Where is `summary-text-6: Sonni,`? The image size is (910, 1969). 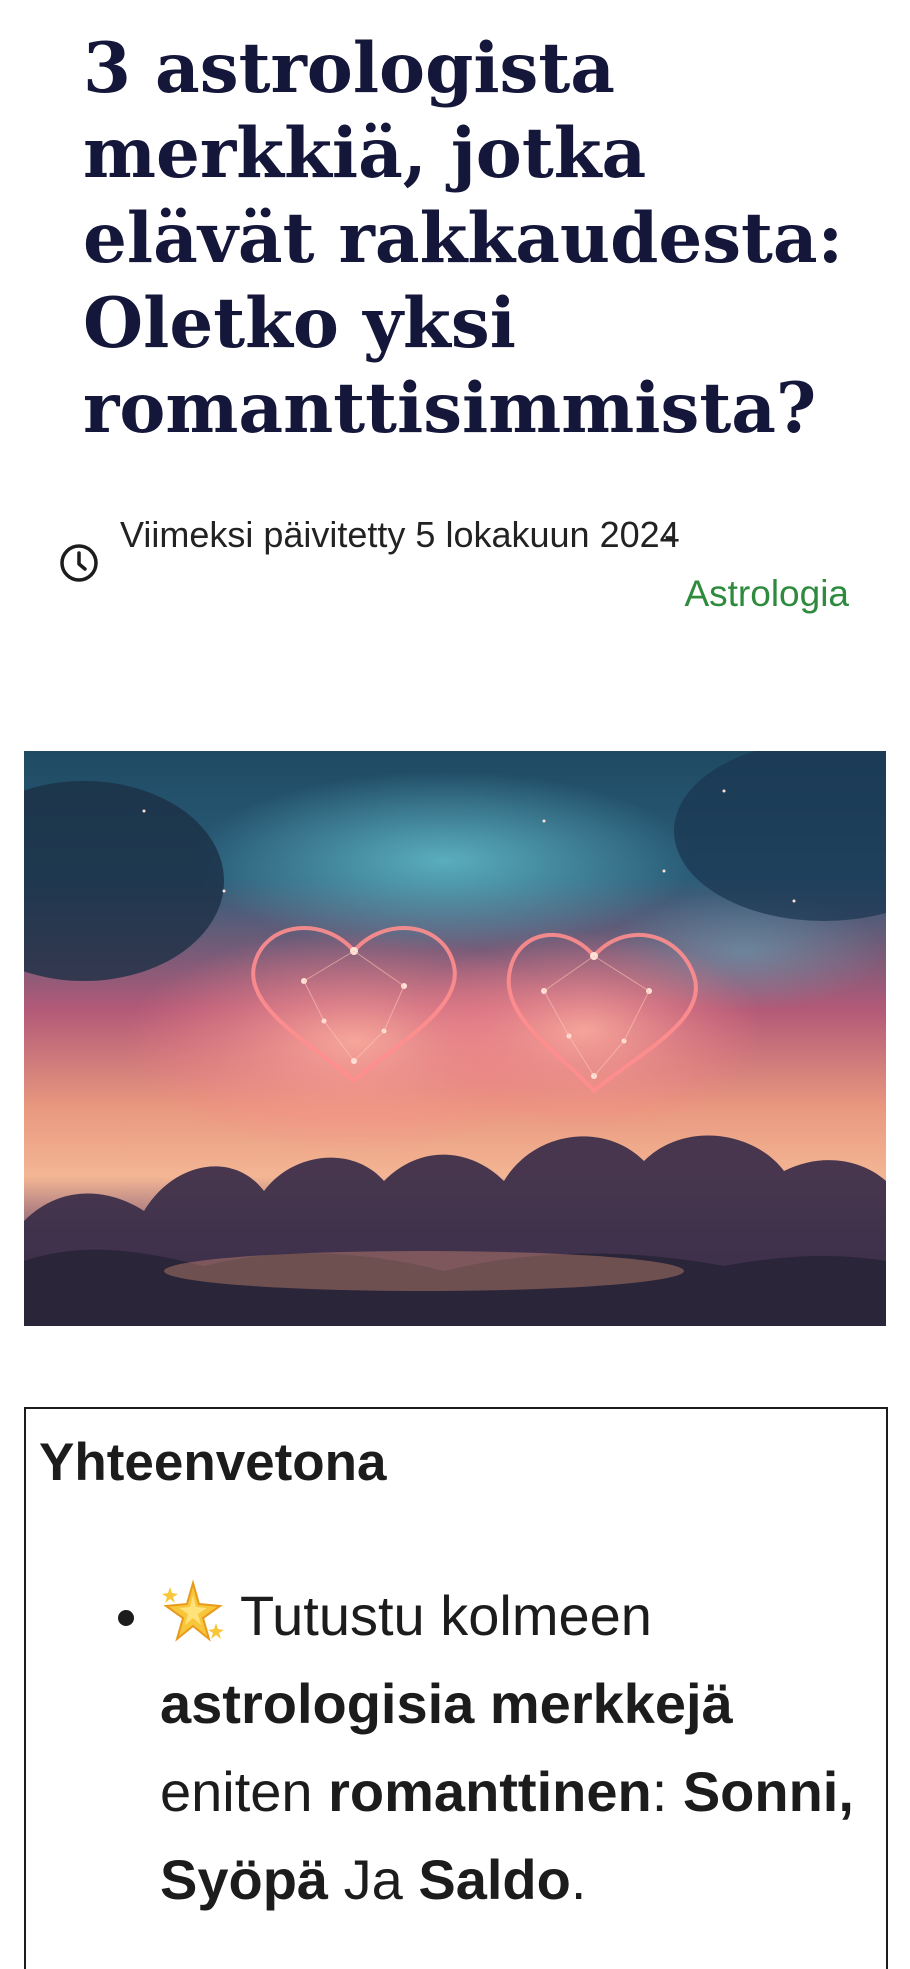 summary-text-6: Sonni, is located at coordinates (768, 1791).